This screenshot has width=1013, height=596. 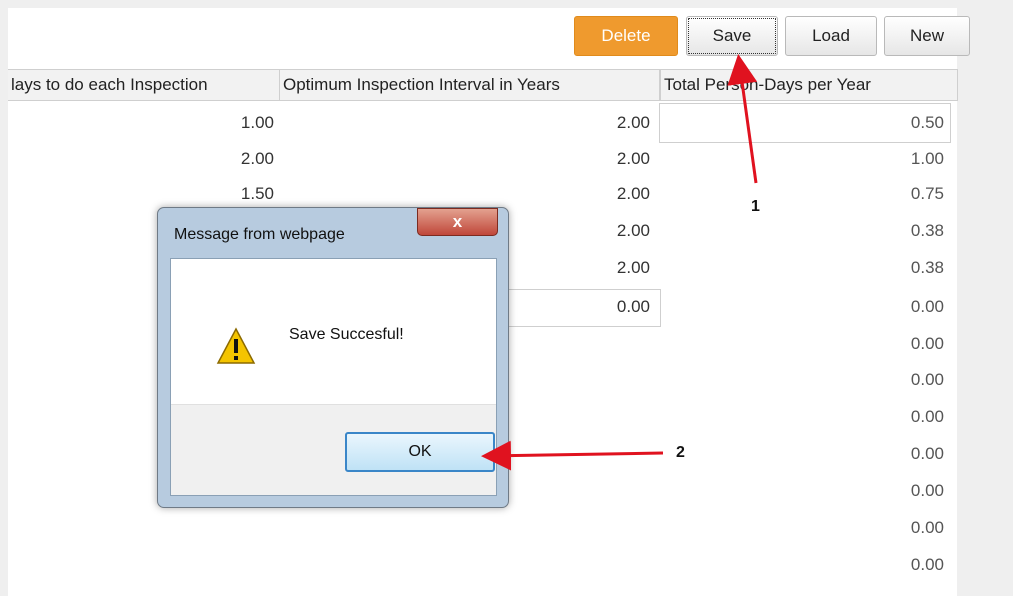 I want to click on arrow-to-ok, so click(x=572, y=455).